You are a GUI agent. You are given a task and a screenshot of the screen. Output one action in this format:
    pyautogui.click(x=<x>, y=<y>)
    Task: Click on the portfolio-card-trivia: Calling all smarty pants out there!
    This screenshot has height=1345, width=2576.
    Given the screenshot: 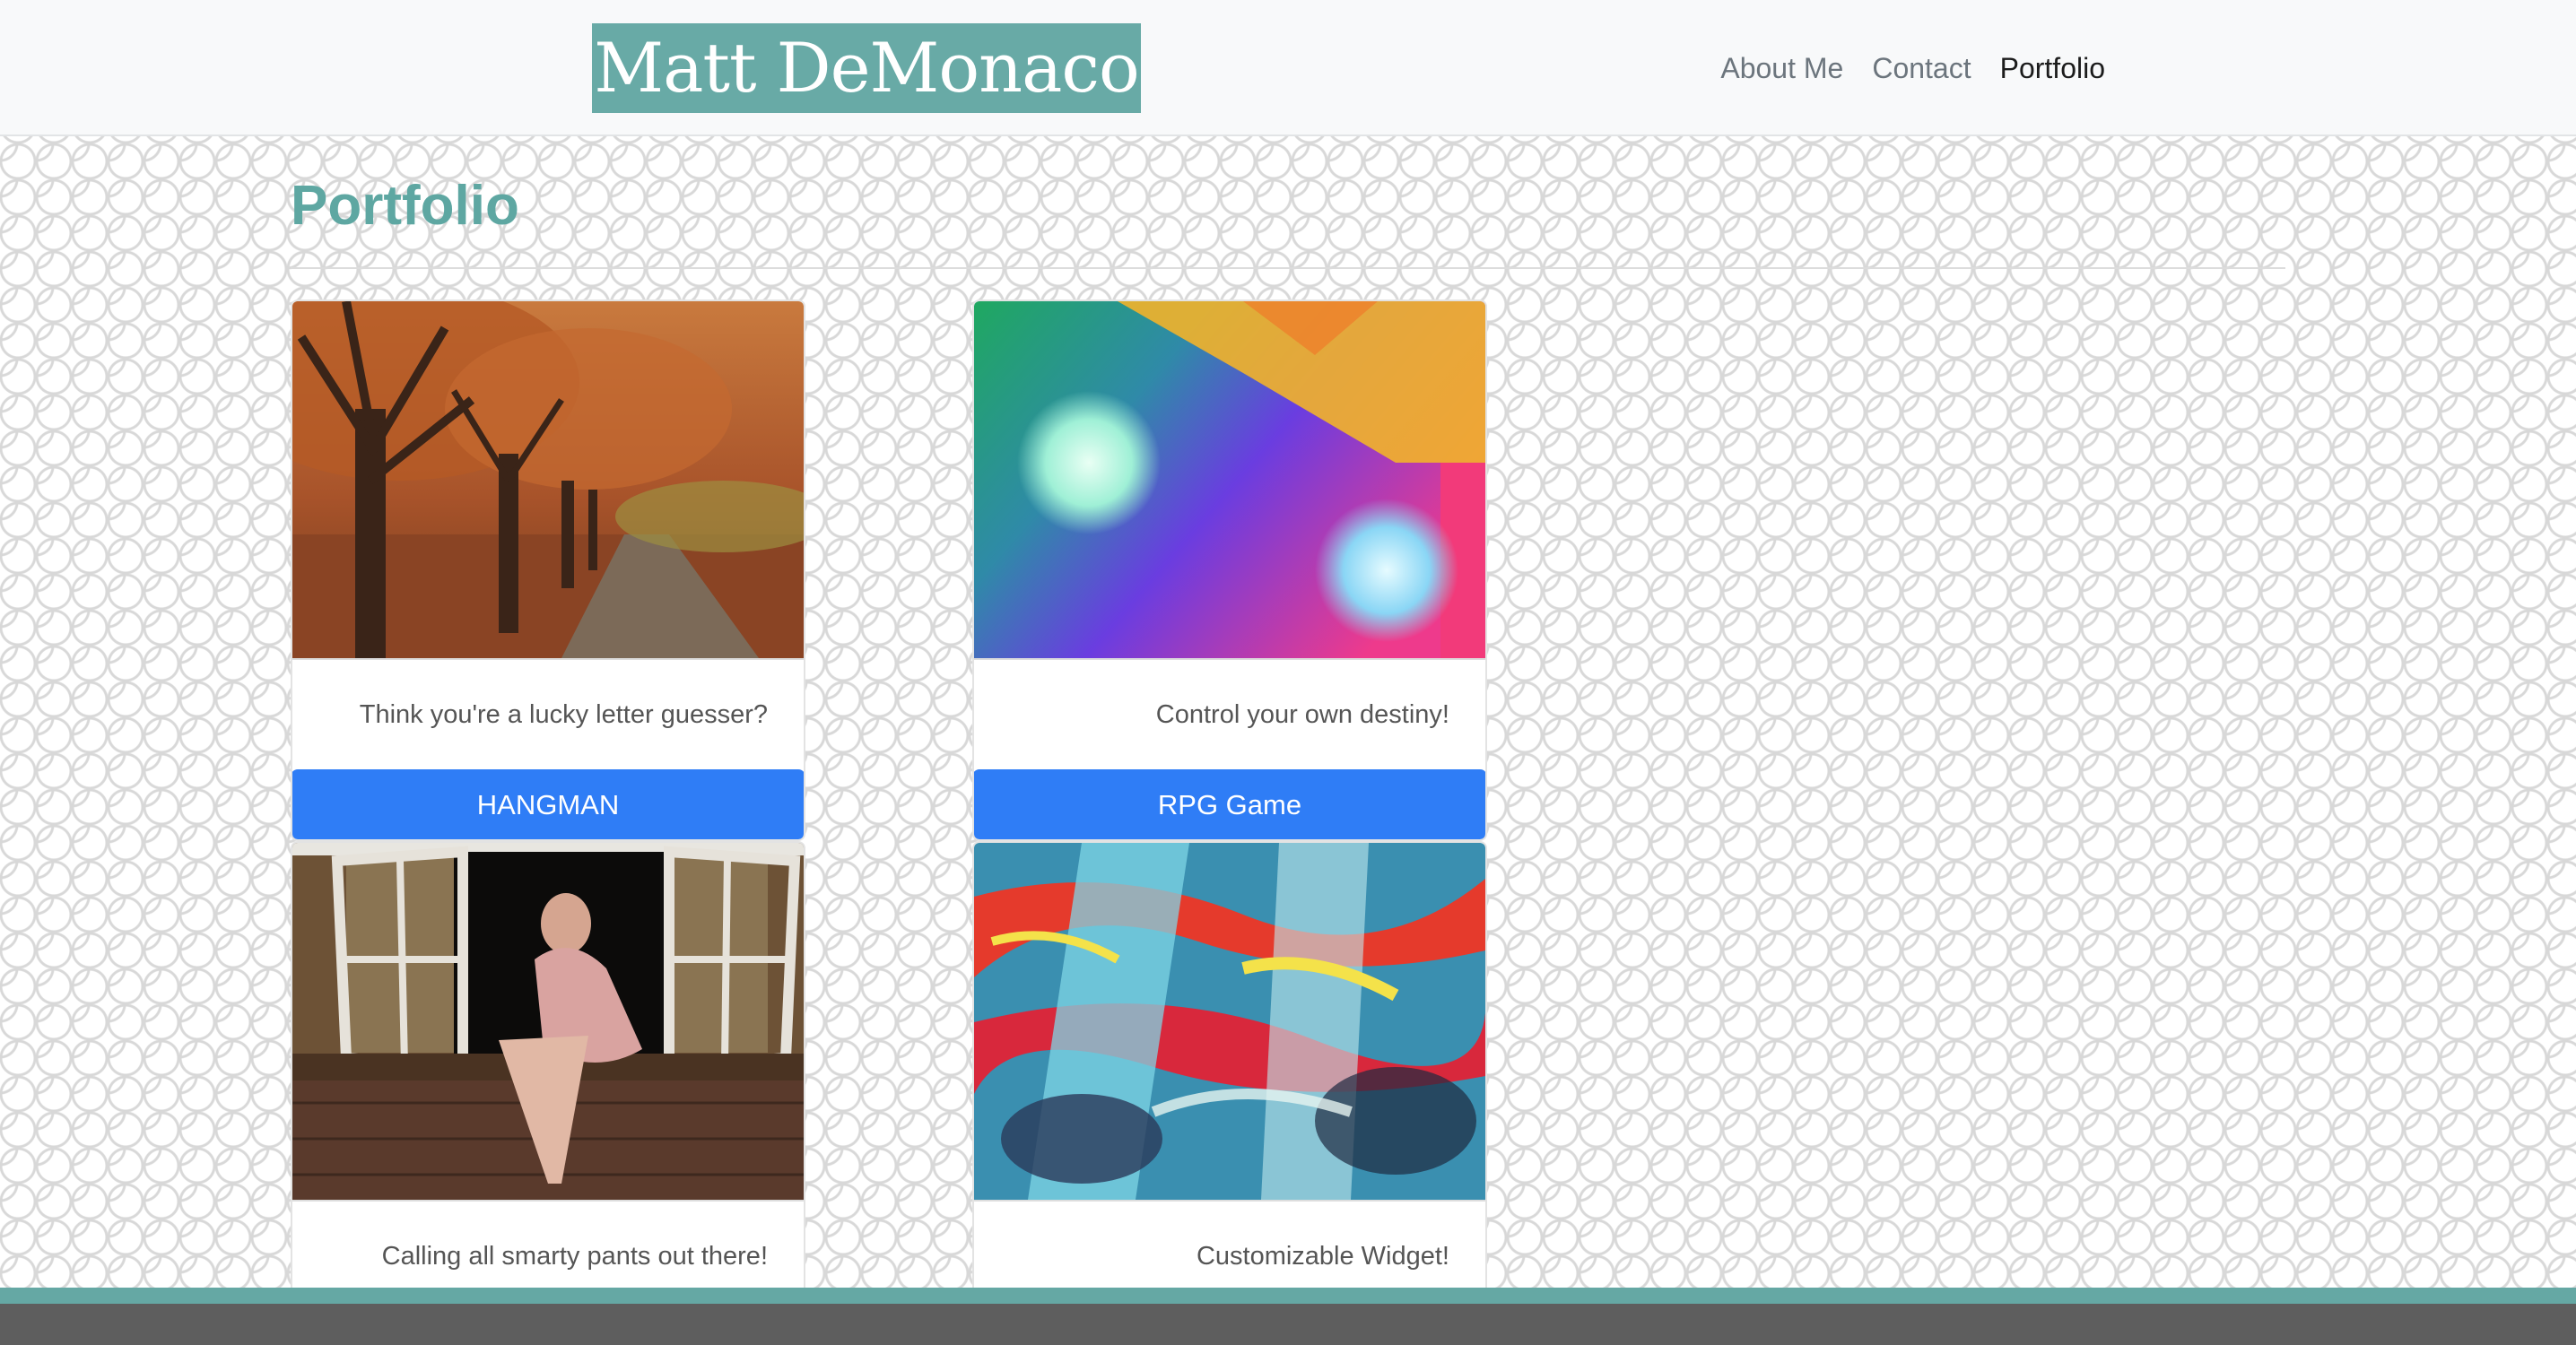 What is the action you would take?
    pyautogui.click(x=548, y=1074)
    